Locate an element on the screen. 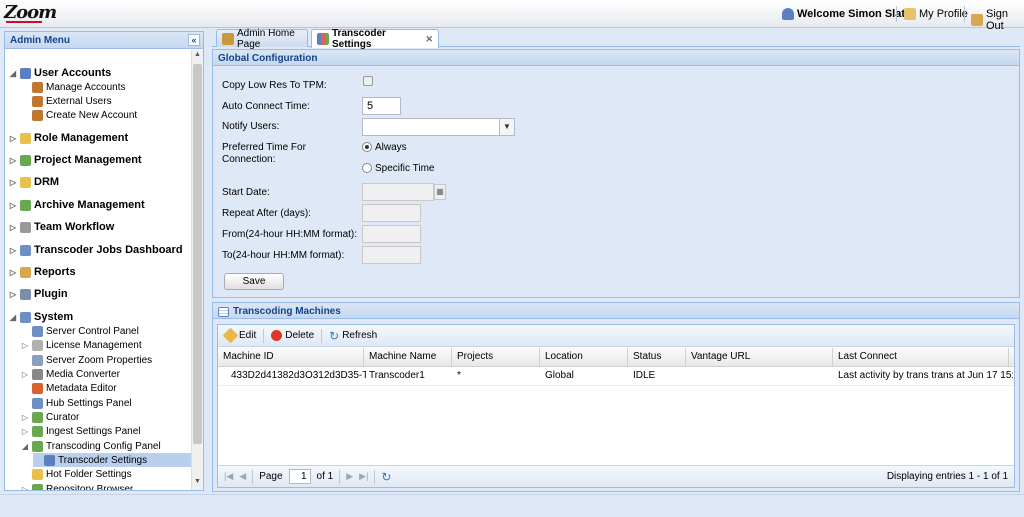 This screenshot has height=517, width=1024. tab-admin-home: Admin Home Page is located at coordinates (262, 38).